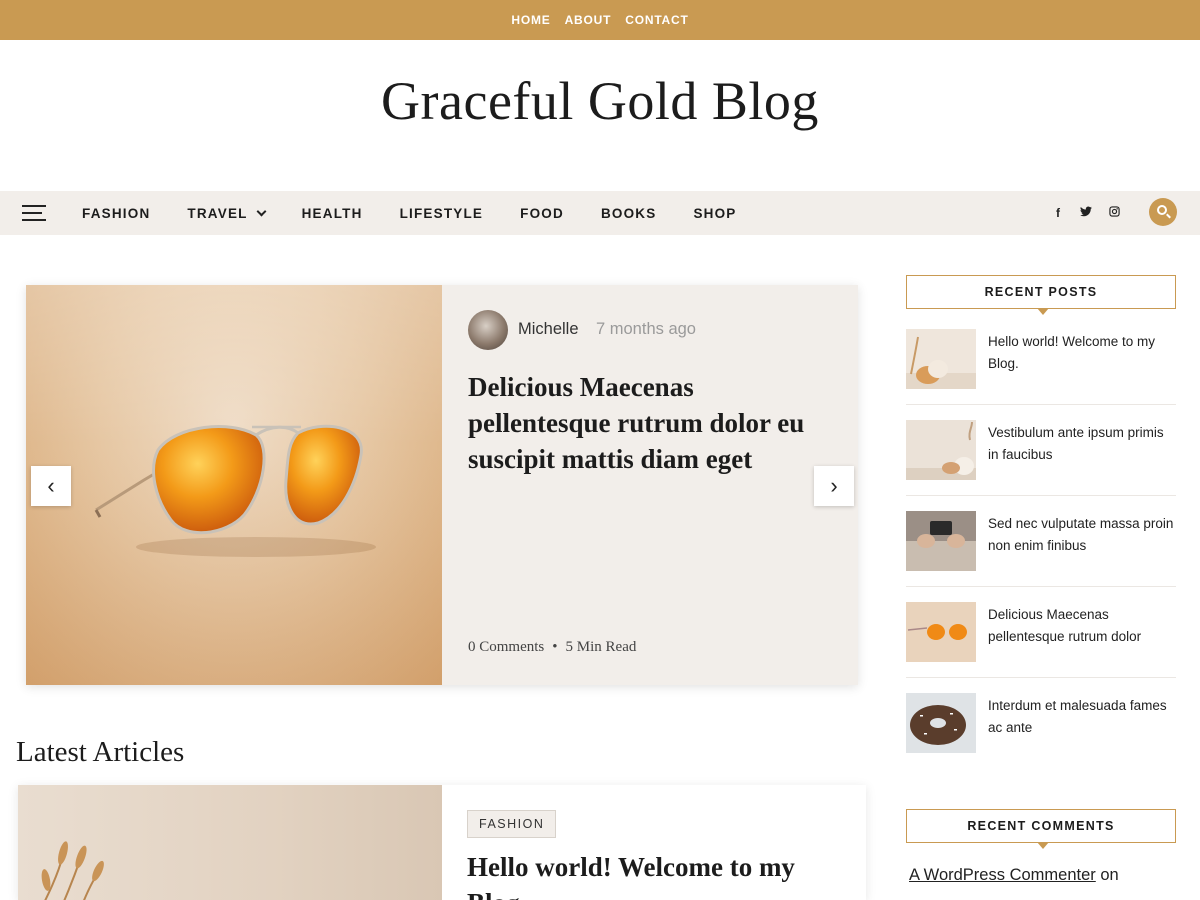 Image resolution: width=1200 pixels, height=900 pixels. I want to click on comments-count: 0 Comments, so click(506, 647).